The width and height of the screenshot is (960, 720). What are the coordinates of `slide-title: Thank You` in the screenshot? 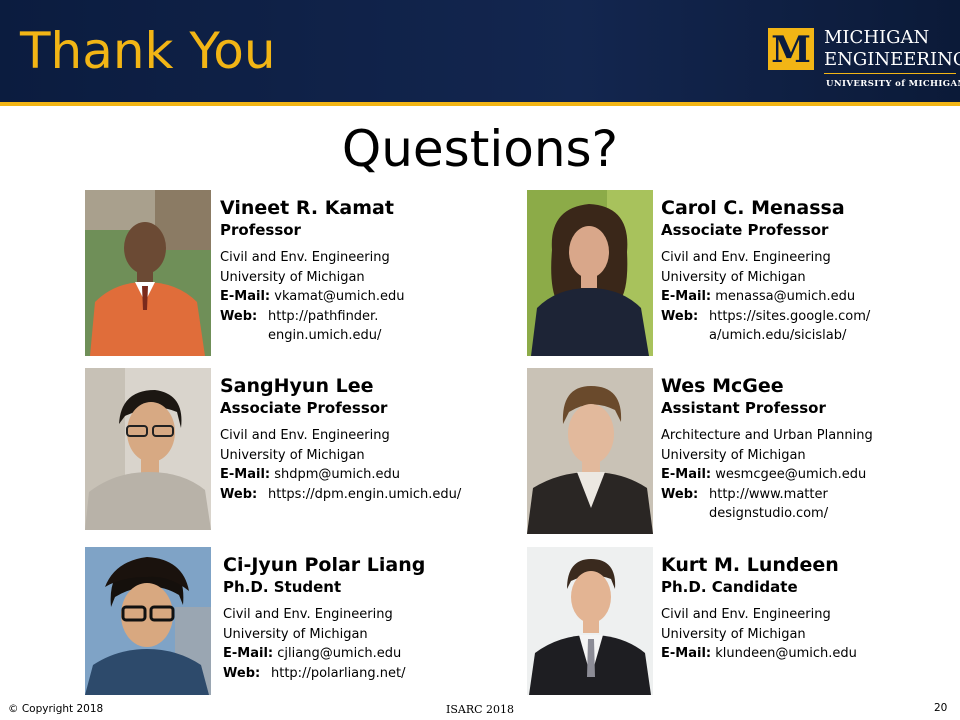 It's located at (148, 51).